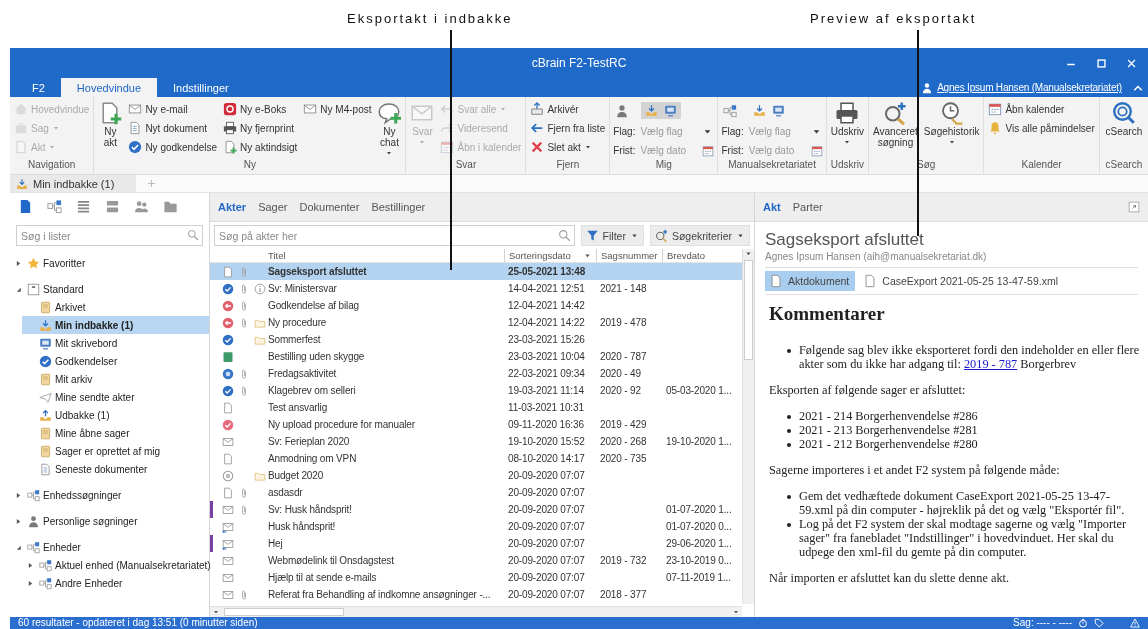 This screenshot has width=1148, height=629. I want to click on ribbon-button: Åbn kalender, so click(1041, 109).